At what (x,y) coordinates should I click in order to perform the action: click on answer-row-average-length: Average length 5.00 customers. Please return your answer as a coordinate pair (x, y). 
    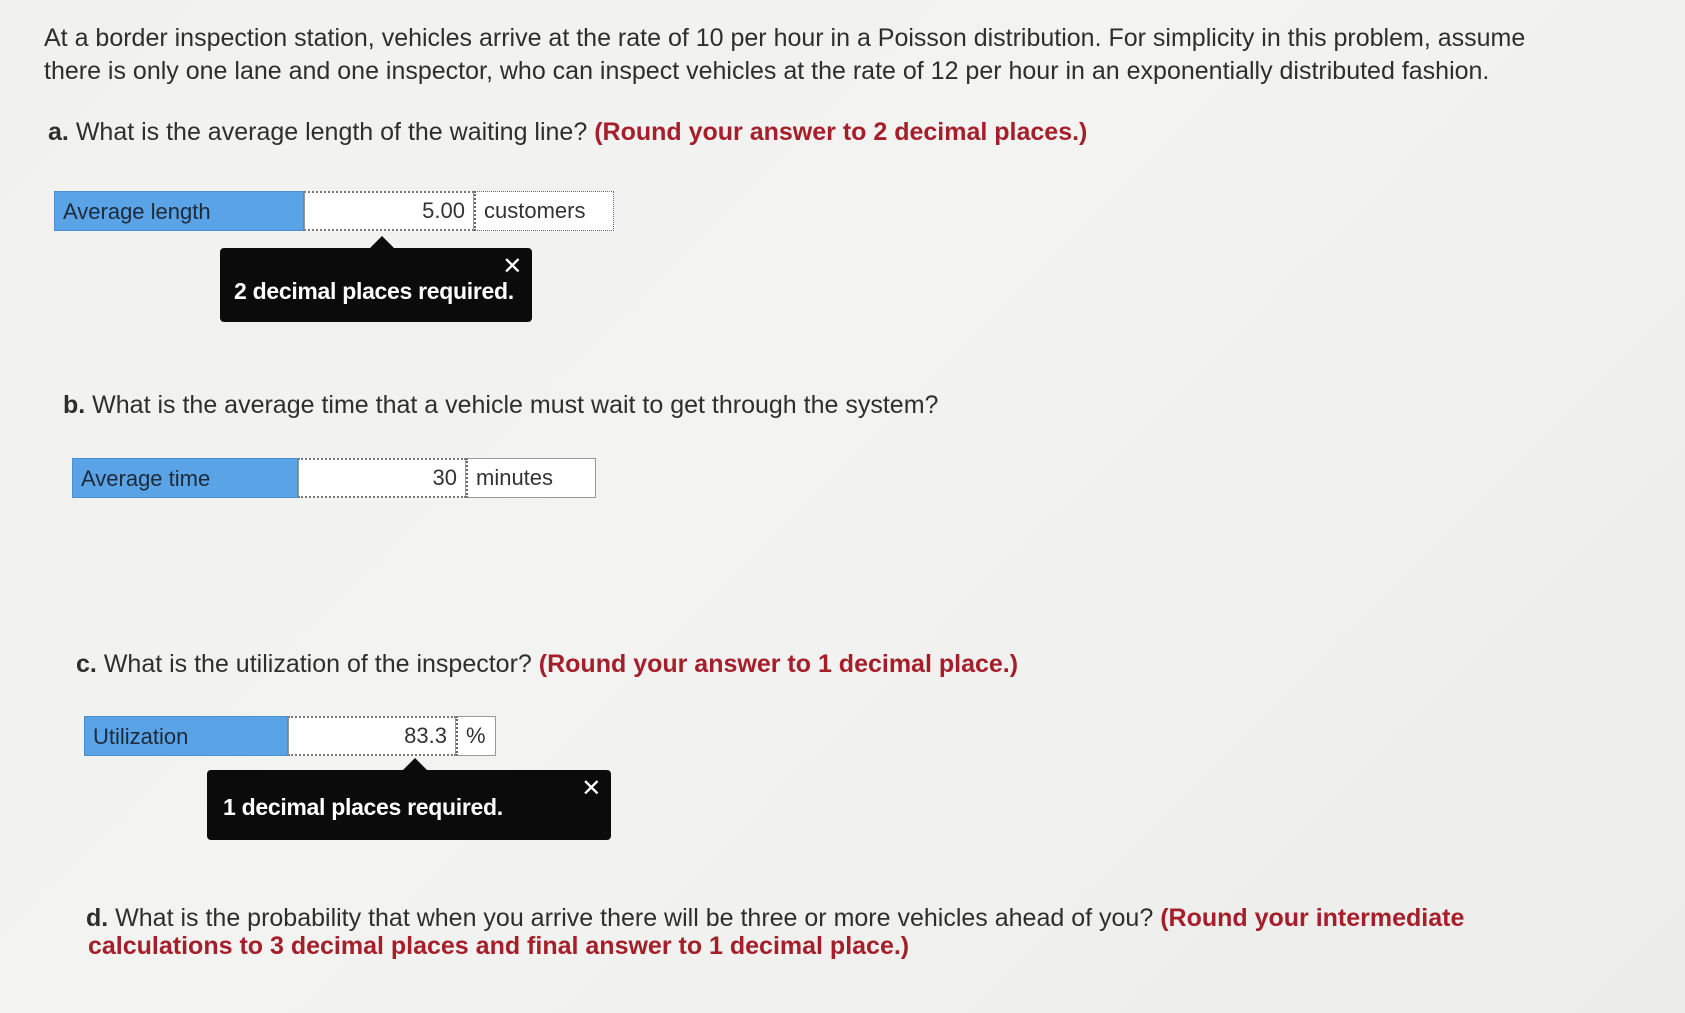
    Looking at the image, I should click on (334, 211).